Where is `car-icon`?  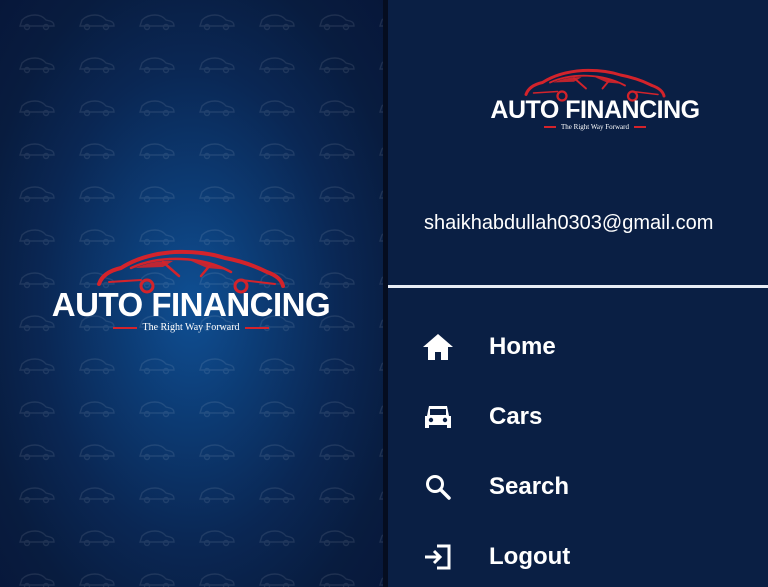
car-icon is located at coordinates (438, 417).